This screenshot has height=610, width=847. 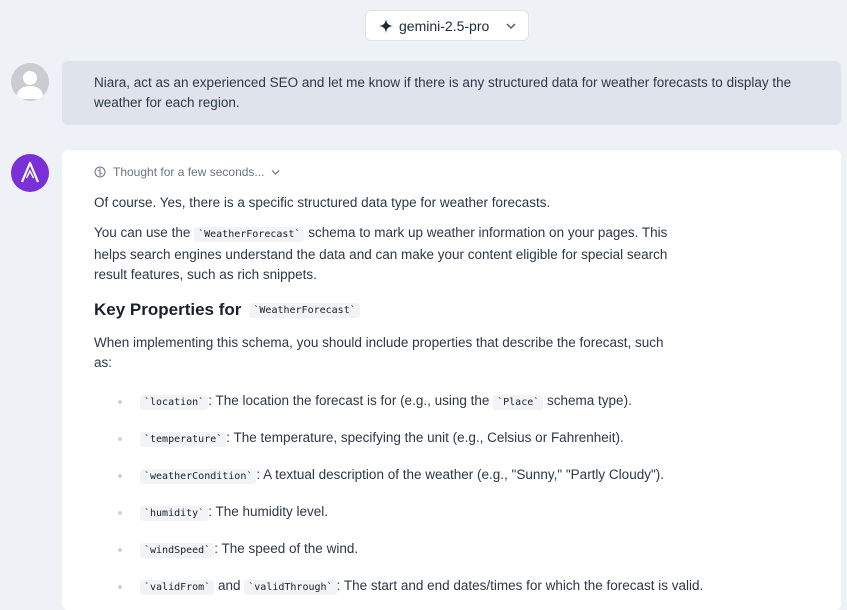 I want to click on inline-code: `location`, so click(x=174, y=402).